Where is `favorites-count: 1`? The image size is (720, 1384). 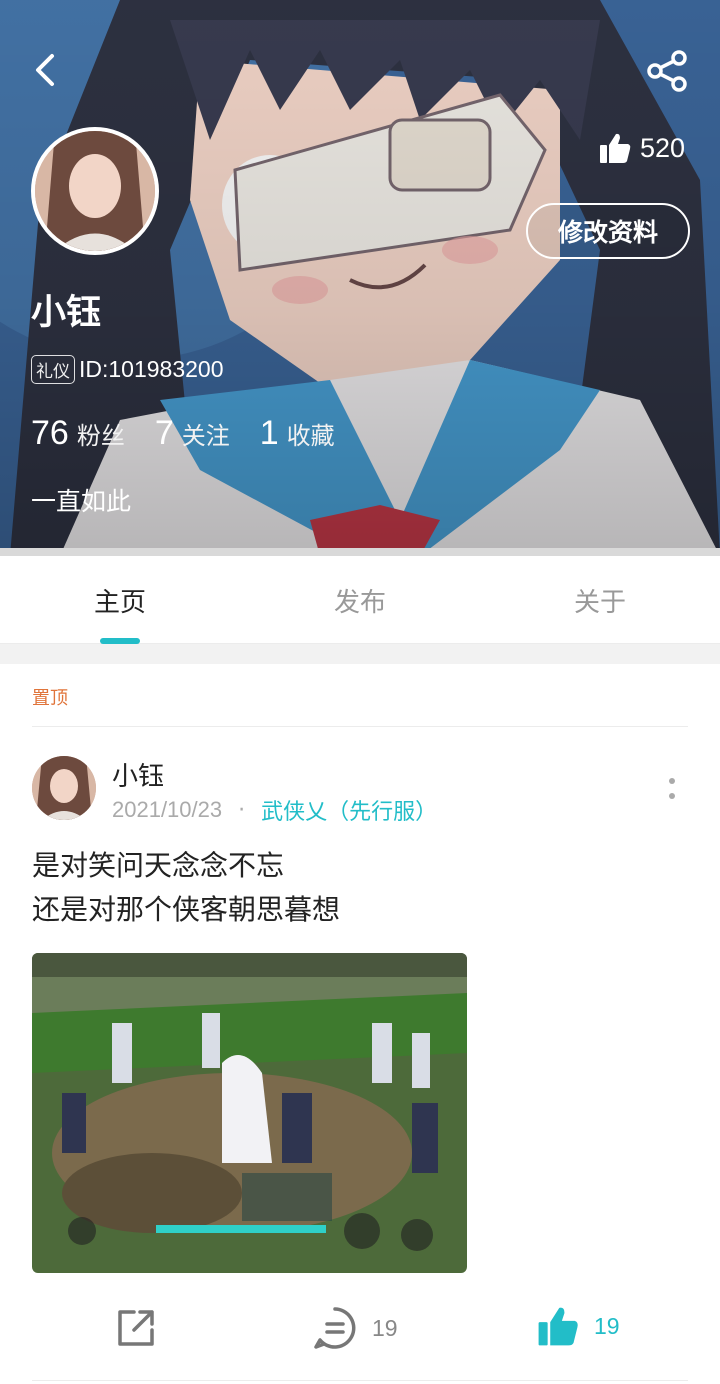
favorites-count: 1 is located at coordinates (269, 433).